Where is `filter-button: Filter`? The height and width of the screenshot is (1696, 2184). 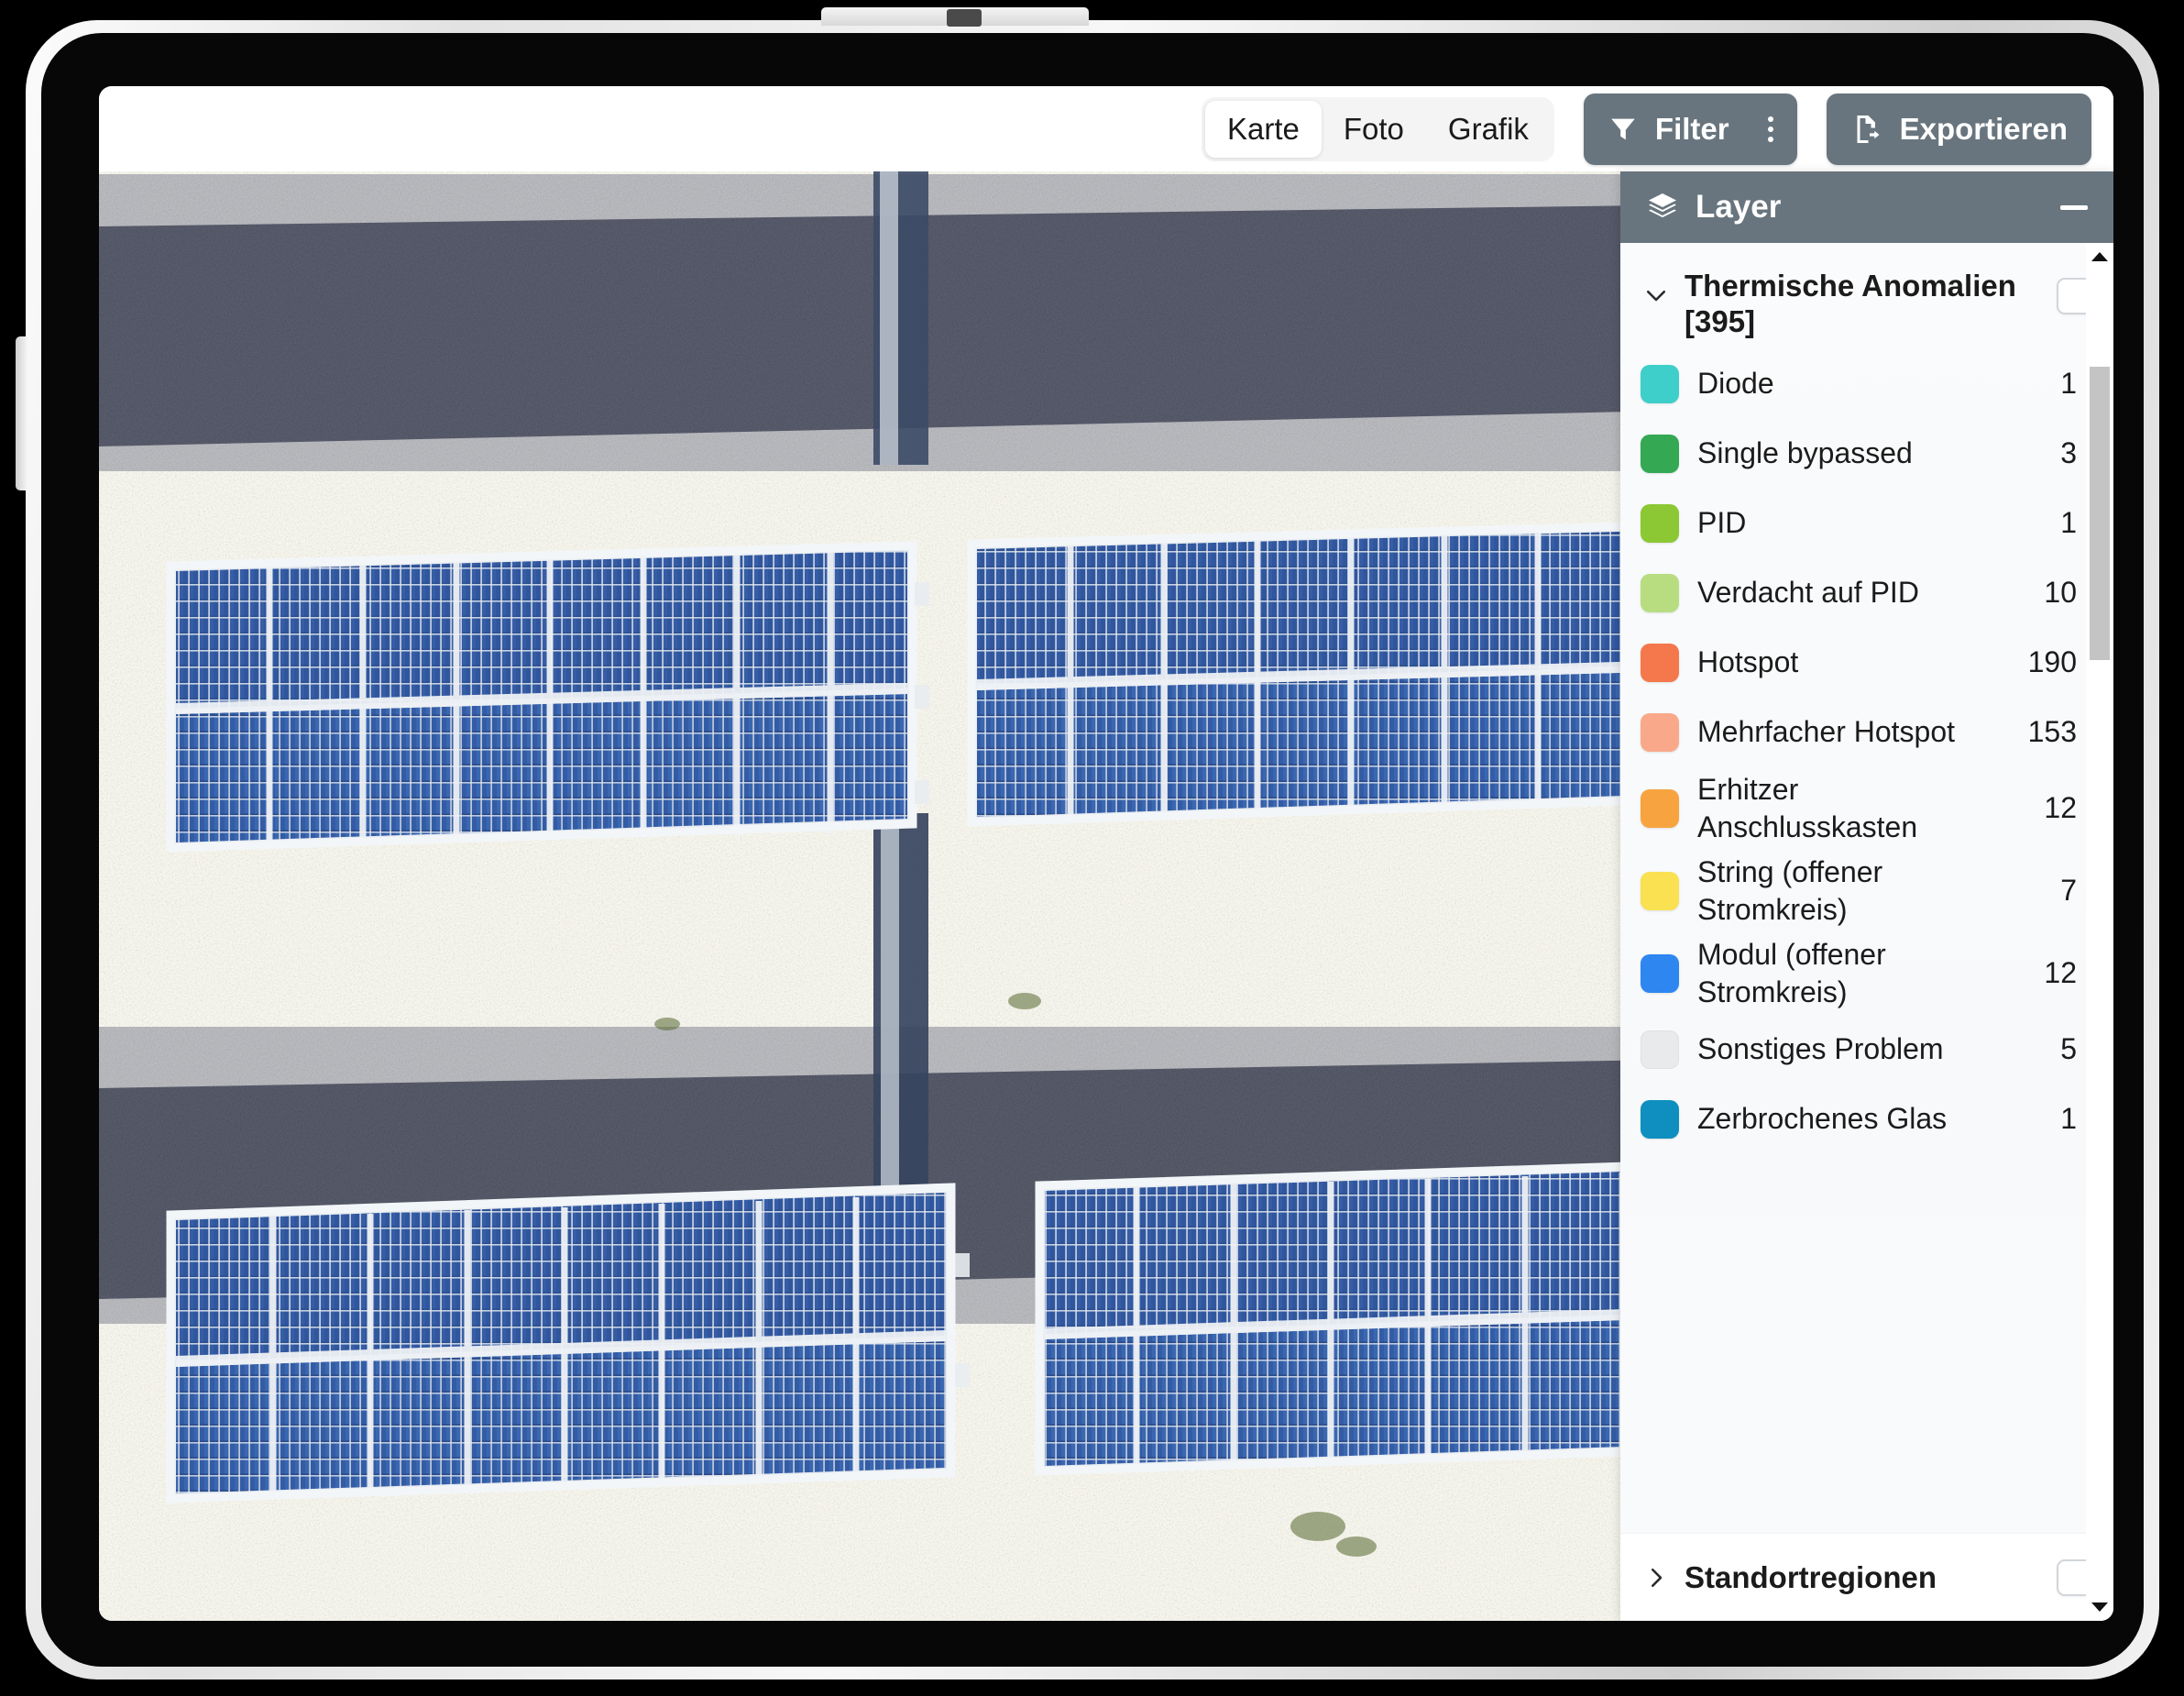 filter-button: Filter is located at coordinates (1690, 129).